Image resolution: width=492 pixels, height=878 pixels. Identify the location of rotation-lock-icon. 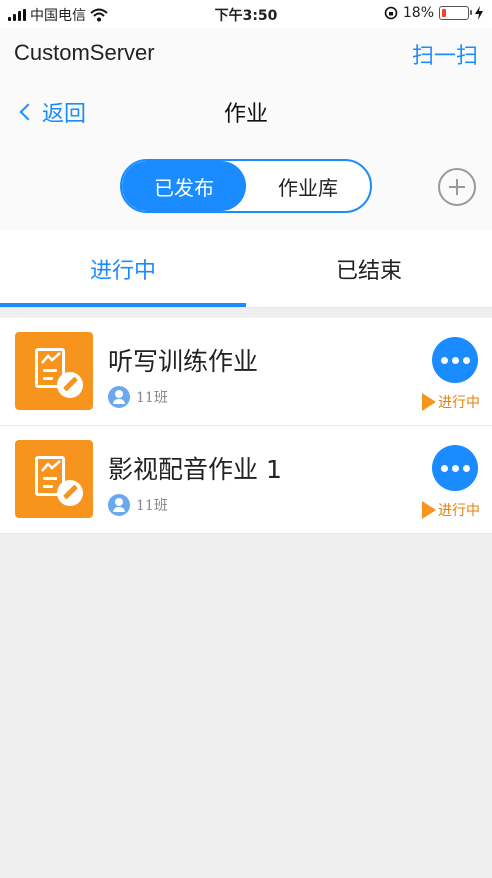
(391, 13).